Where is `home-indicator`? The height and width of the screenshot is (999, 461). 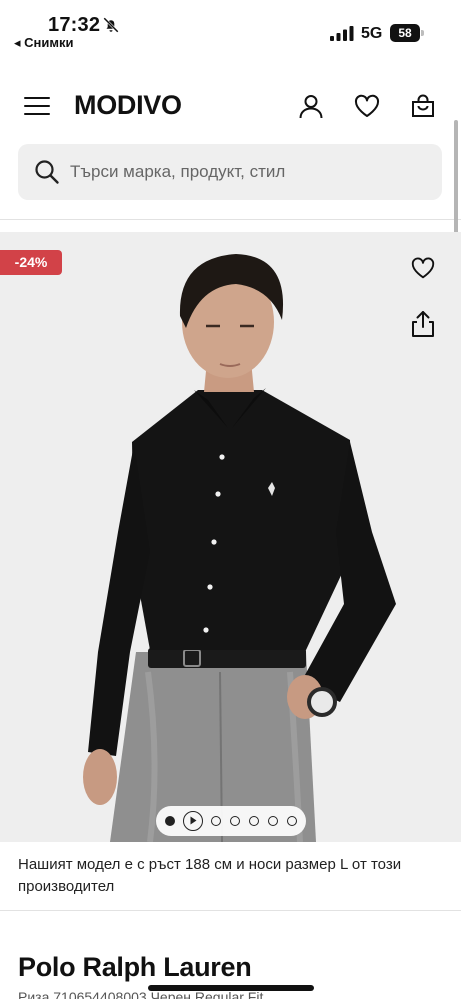 home-indicator is located at coordinates (231, 988).